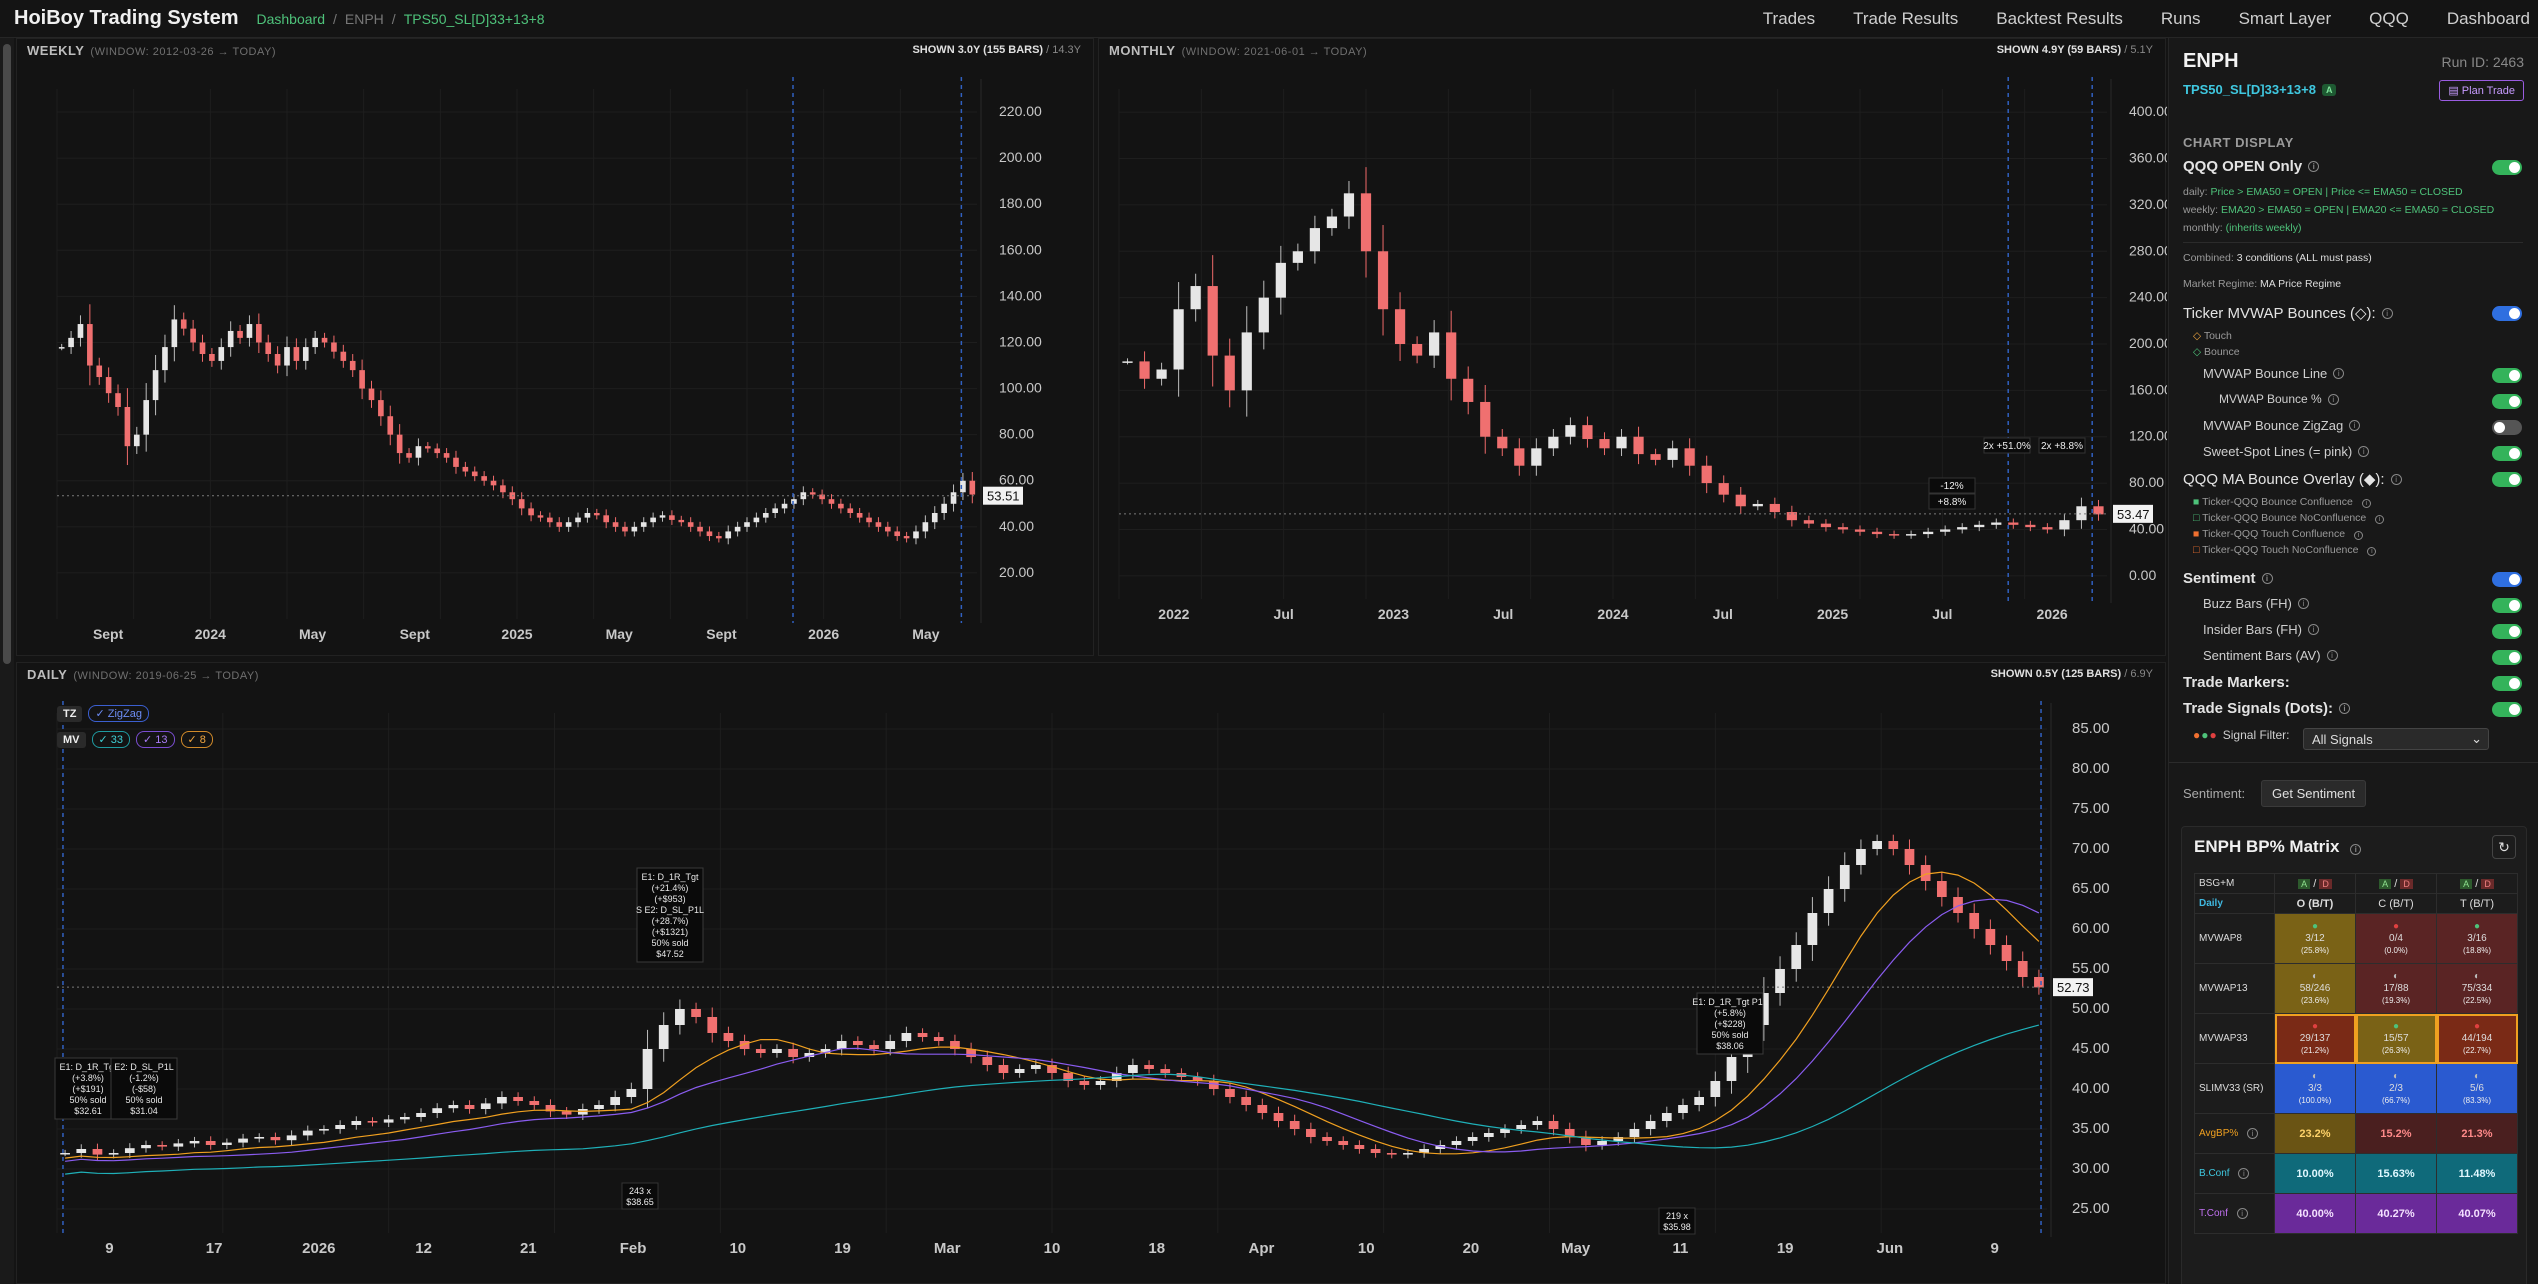  Describe the element at coordinates (2396, 1088) in the screenshot. I see `matrix-cell: ◐ 2/3 (66.7%)` at that location.